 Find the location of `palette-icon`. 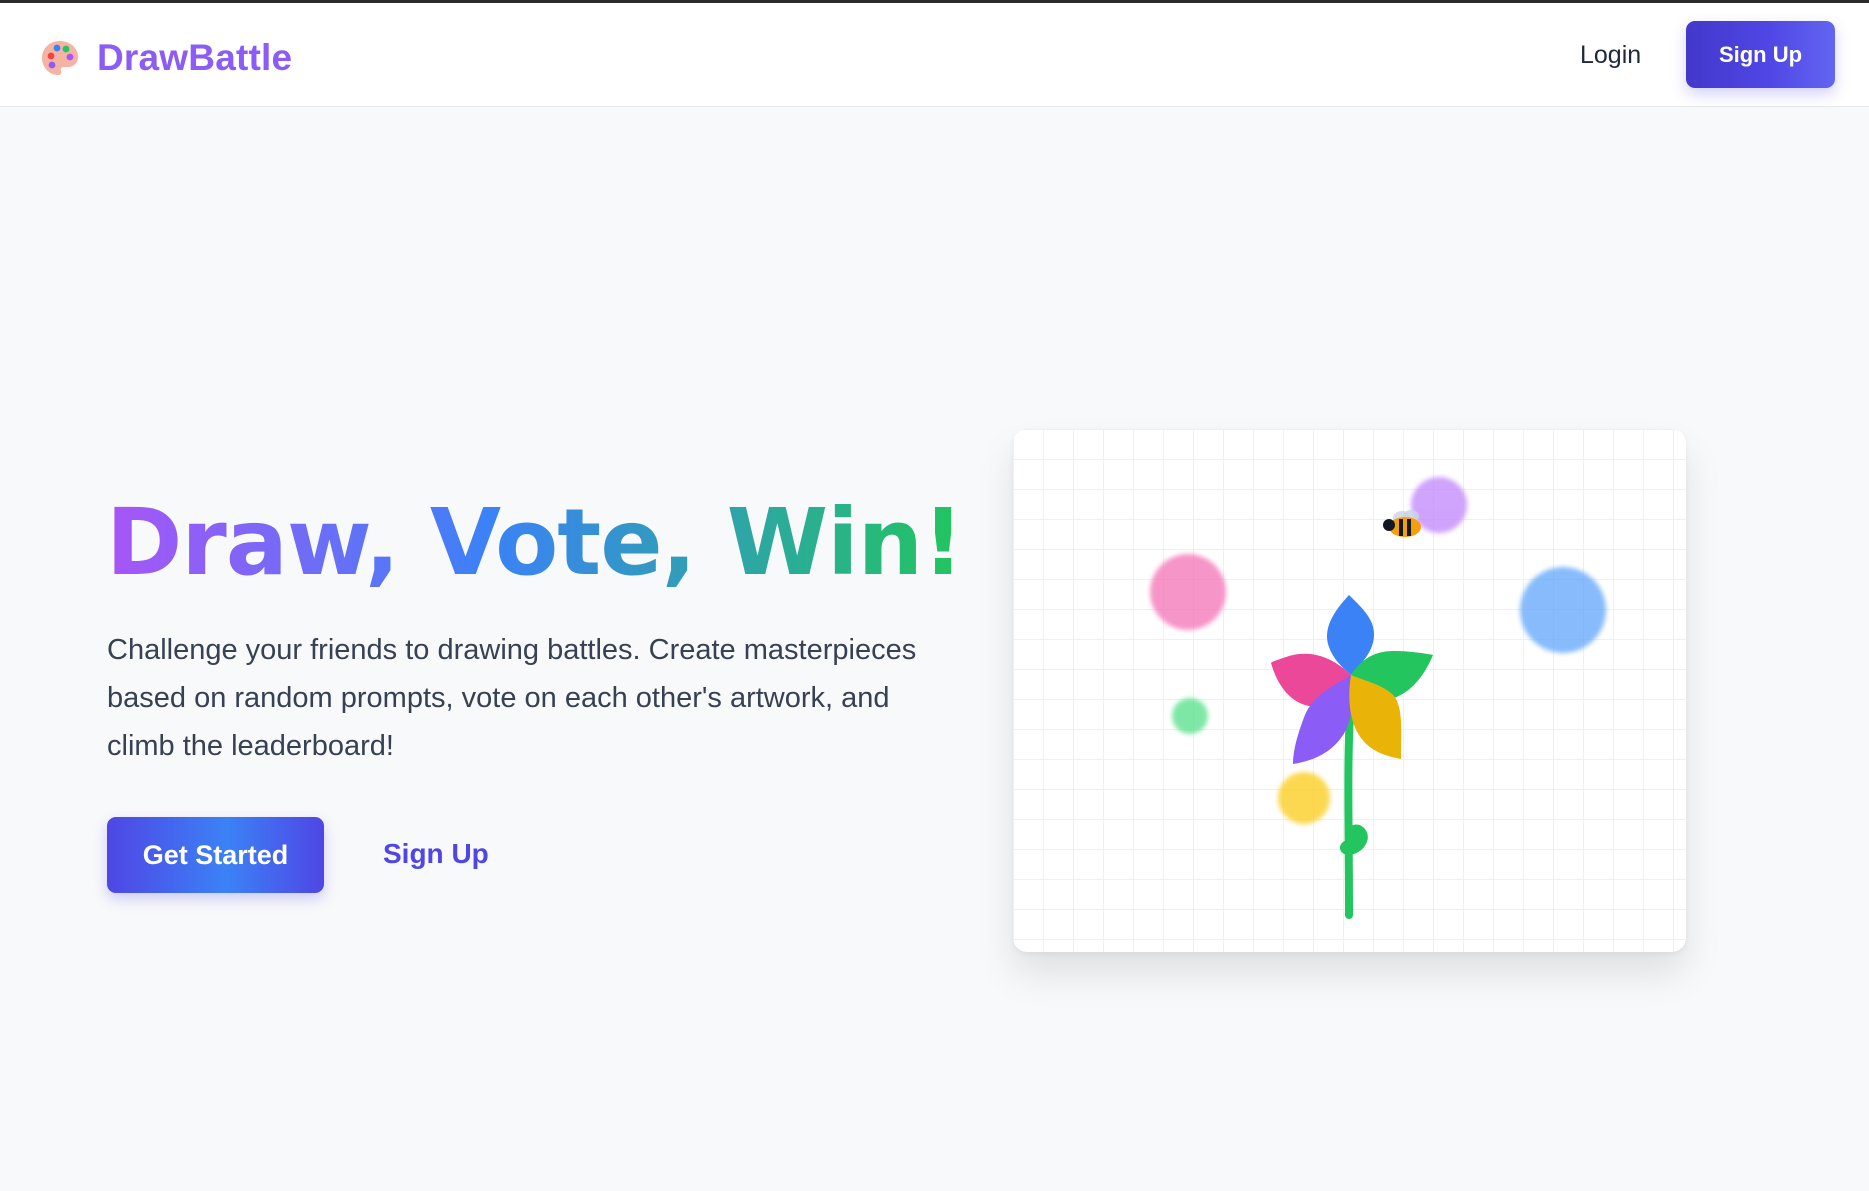

palette-icon is located at coordinates (60, 58).